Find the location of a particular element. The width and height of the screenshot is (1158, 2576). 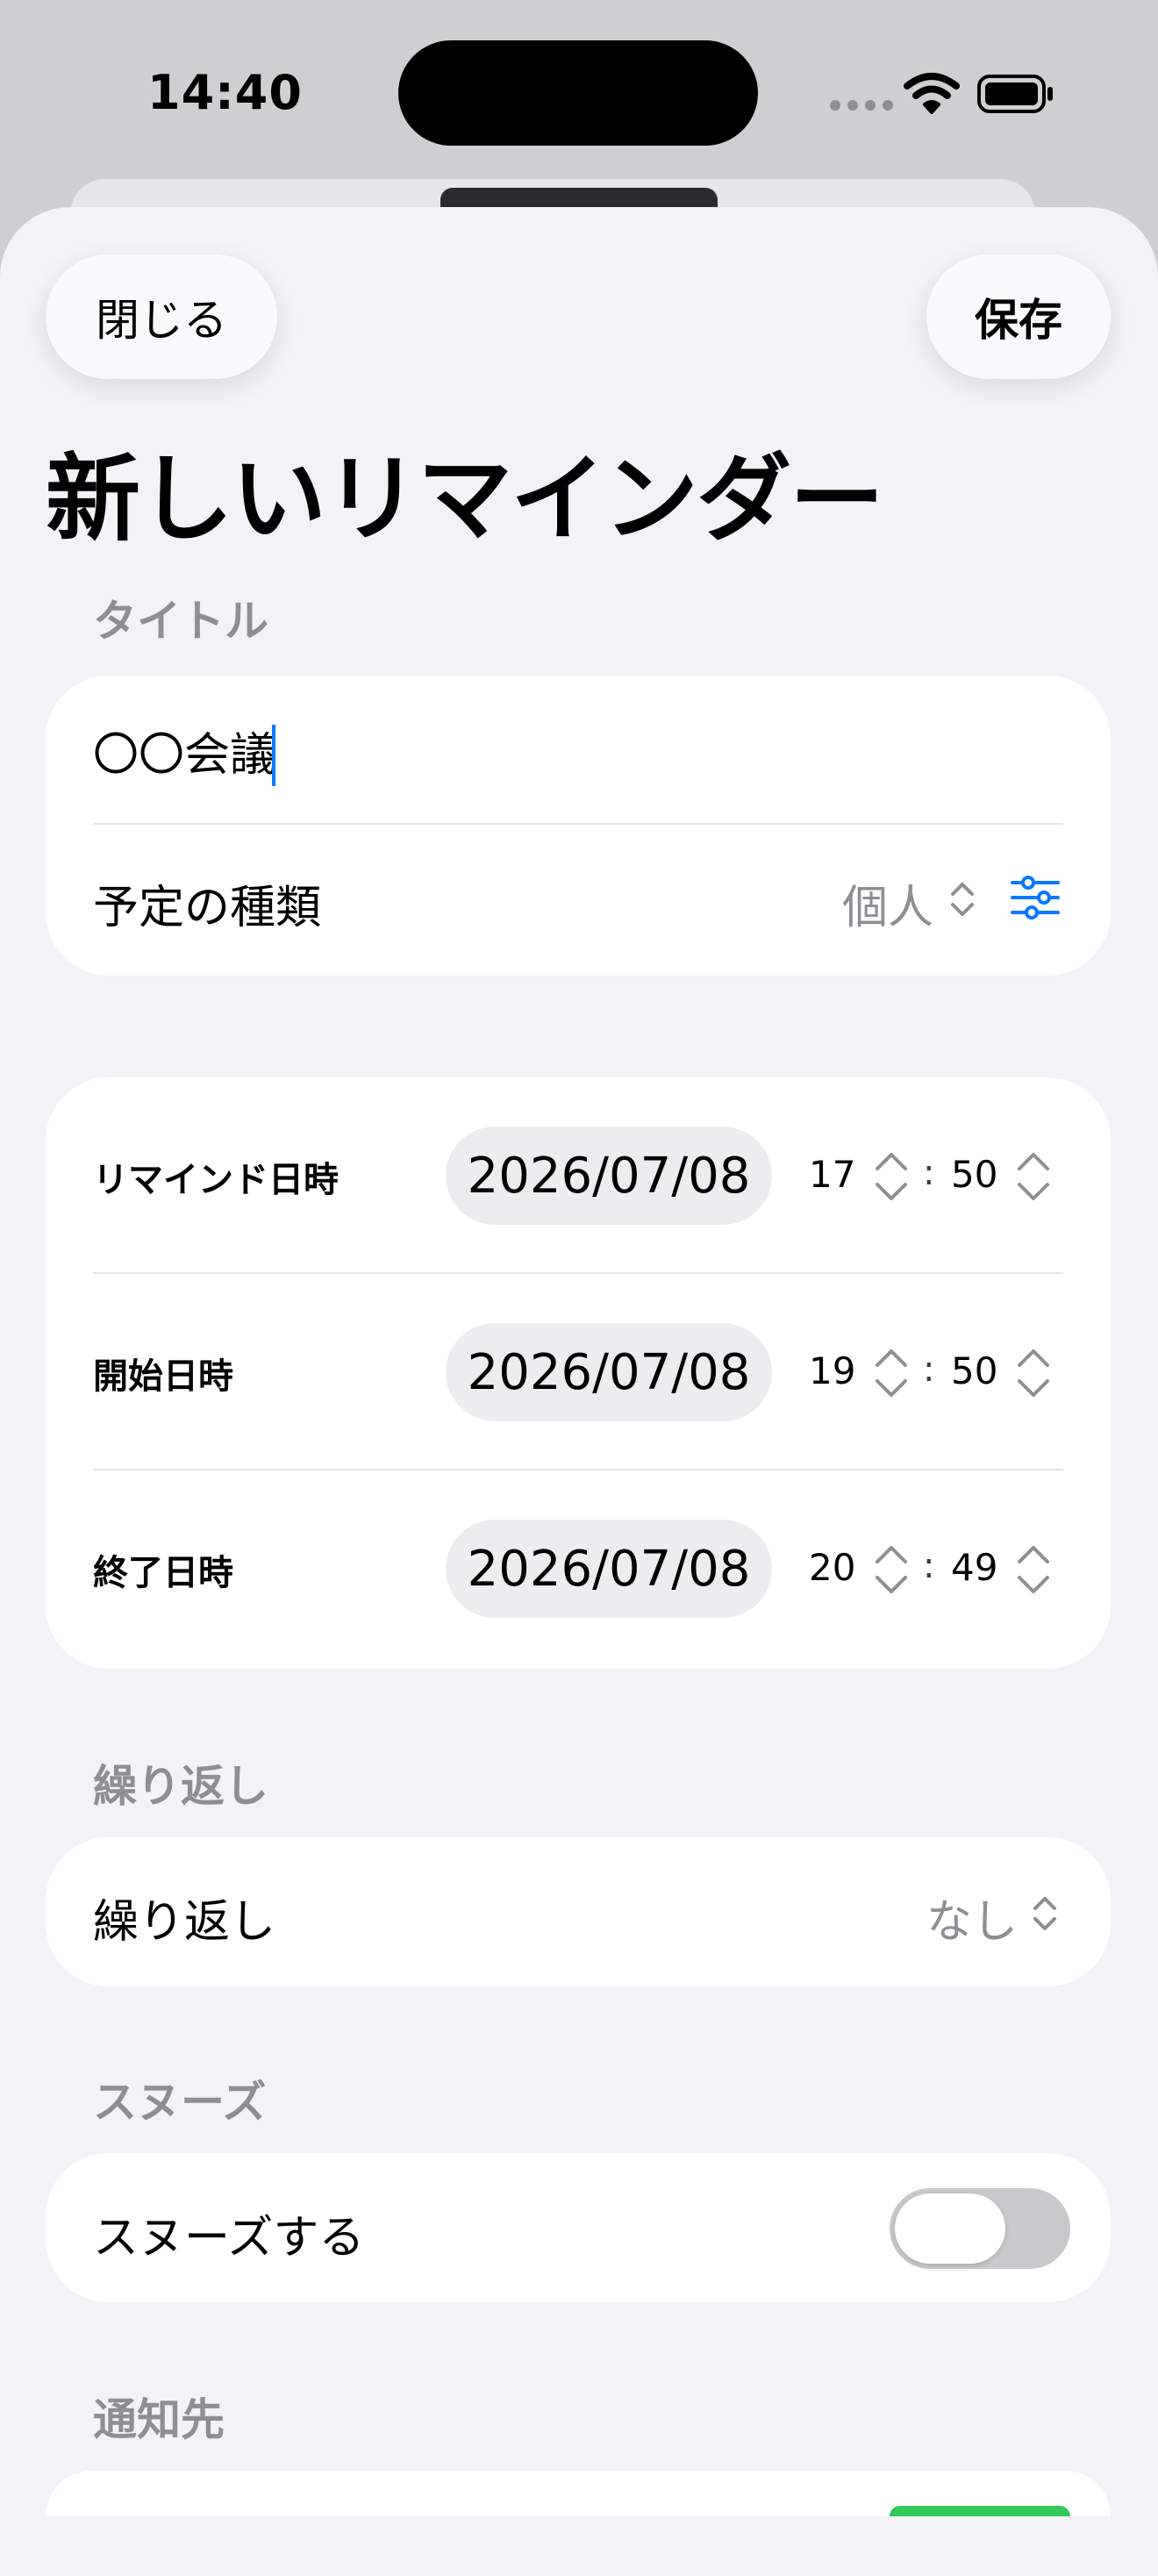

repeat-value: なし is located at coordinates (972, 1917).